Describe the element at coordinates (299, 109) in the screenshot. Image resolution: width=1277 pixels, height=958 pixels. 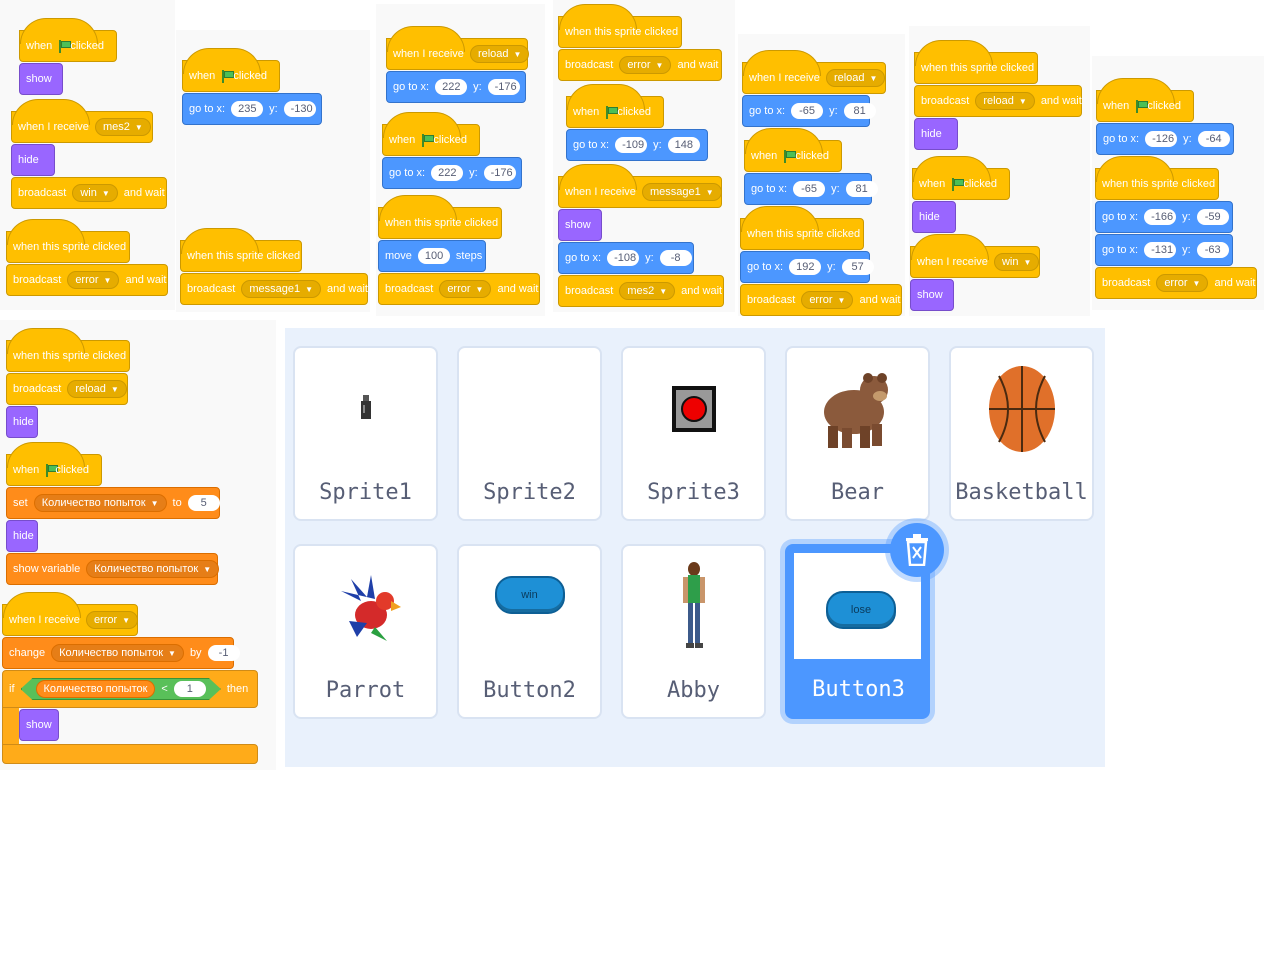
I see `y-input: -130` at that location.